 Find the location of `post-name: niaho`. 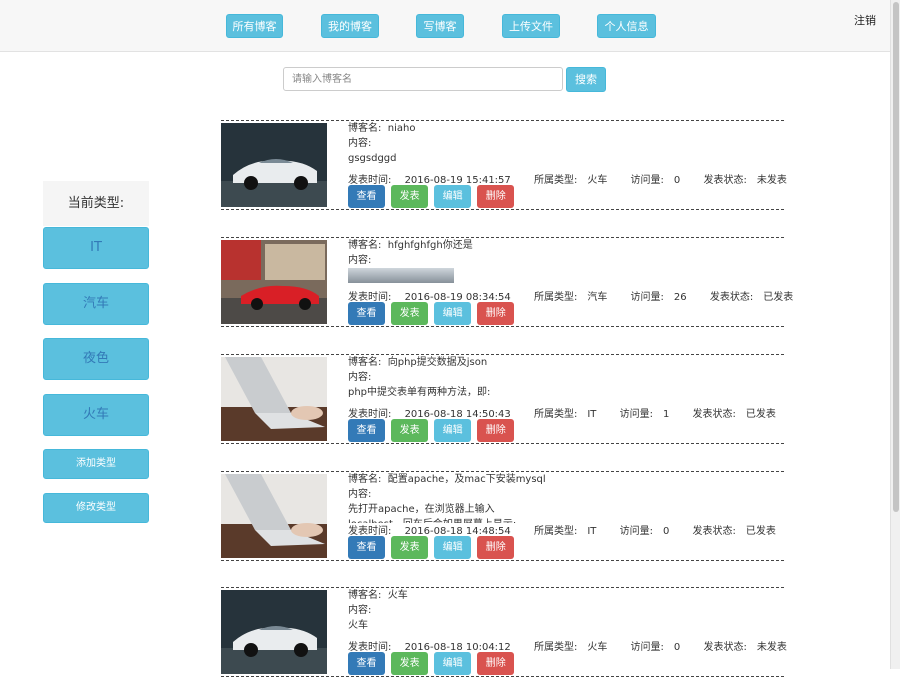

post-name: niaho is located at coordinates (401, 128).